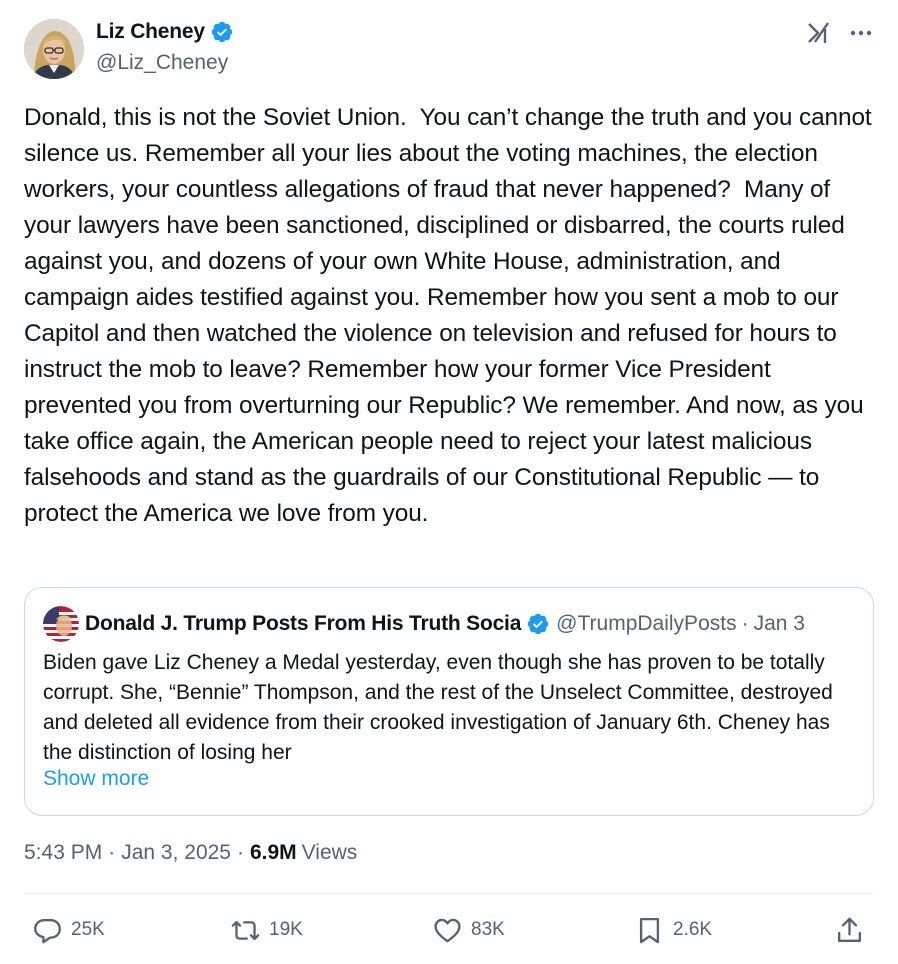  I want to click on like-count: 83K, so click(488, 929).